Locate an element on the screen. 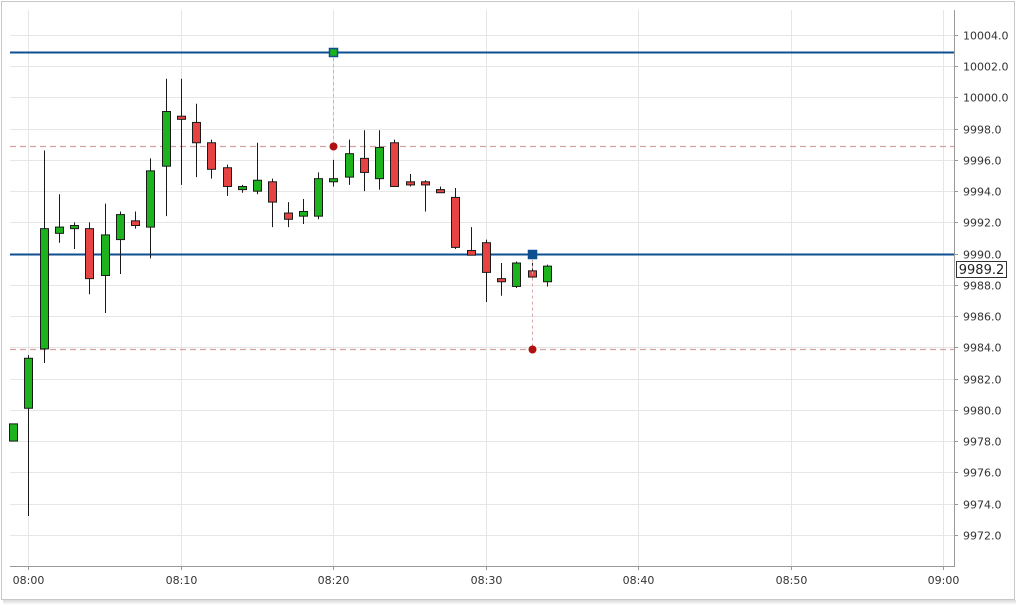  price-tick-label: 9992.0 is located at coordinates (982, 223).